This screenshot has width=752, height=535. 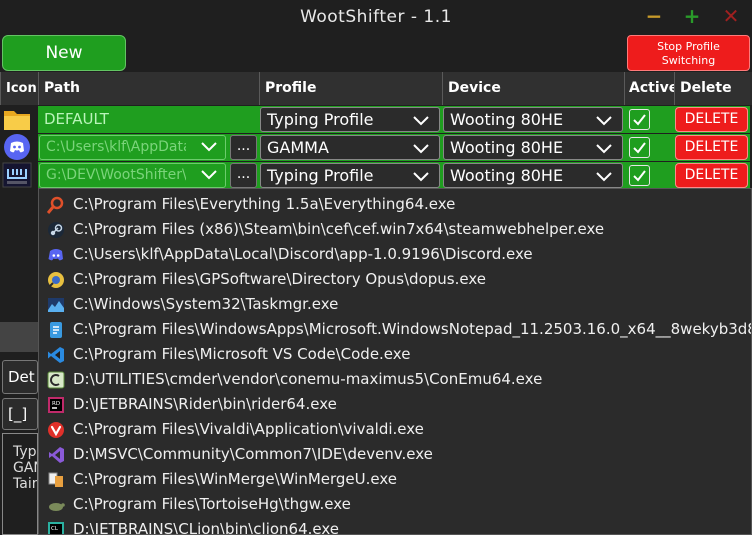 I want to click on dropdown-item-path: D:\MSVC\Community\Common7\IDE\devenv.exe, so click(x=253, y=454).